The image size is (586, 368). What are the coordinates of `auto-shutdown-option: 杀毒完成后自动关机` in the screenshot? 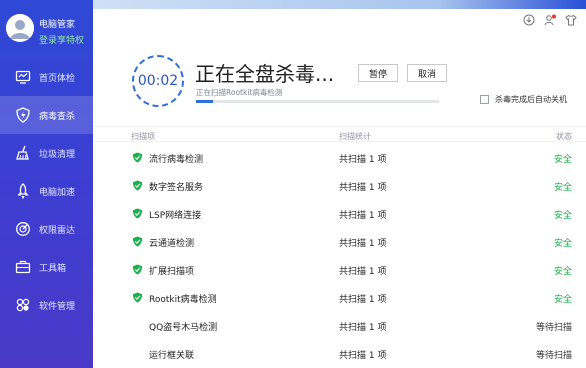 It's located at (523, 99).